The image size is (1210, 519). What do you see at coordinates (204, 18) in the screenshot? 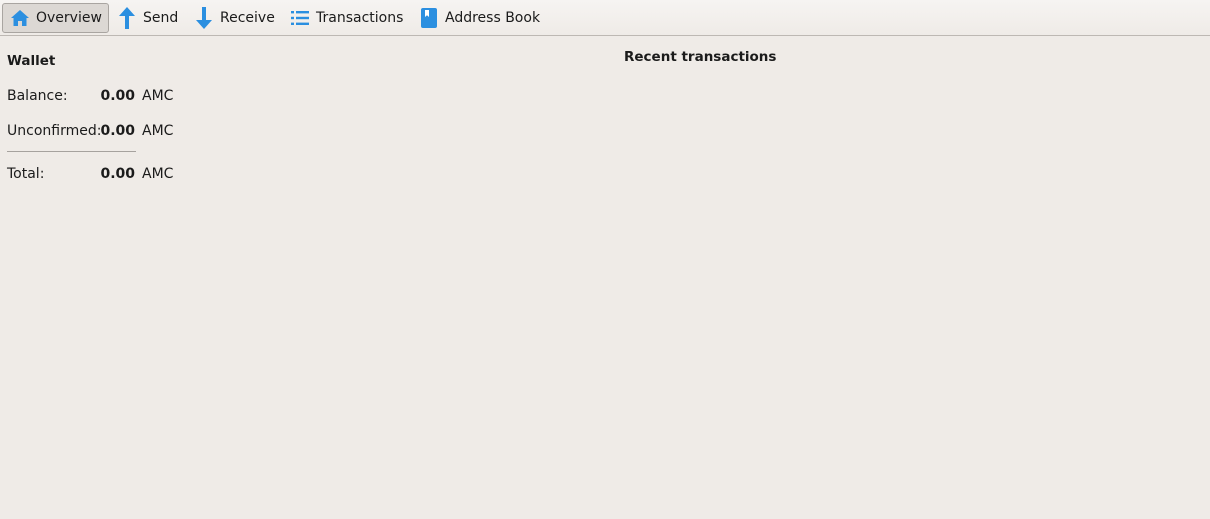
I see `arrow-down-icon` at bounding box center [204, 18].